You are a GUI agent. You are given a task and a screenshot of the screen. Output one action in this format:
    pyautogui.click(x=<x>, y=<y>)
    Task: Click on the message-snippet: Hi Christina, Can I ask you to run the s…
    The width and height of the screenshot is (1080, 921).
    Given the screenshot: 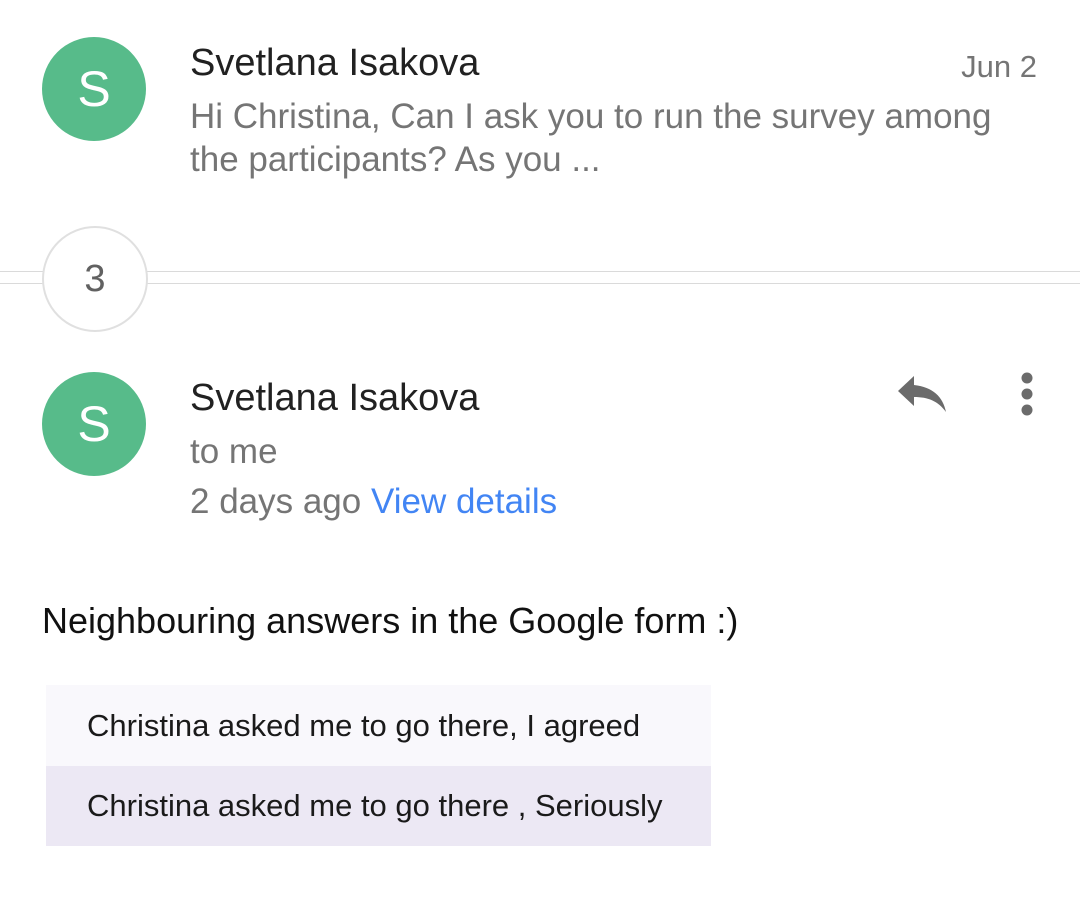 What is the action you would take?
    pyautogui.click(x=591, y=138)
    